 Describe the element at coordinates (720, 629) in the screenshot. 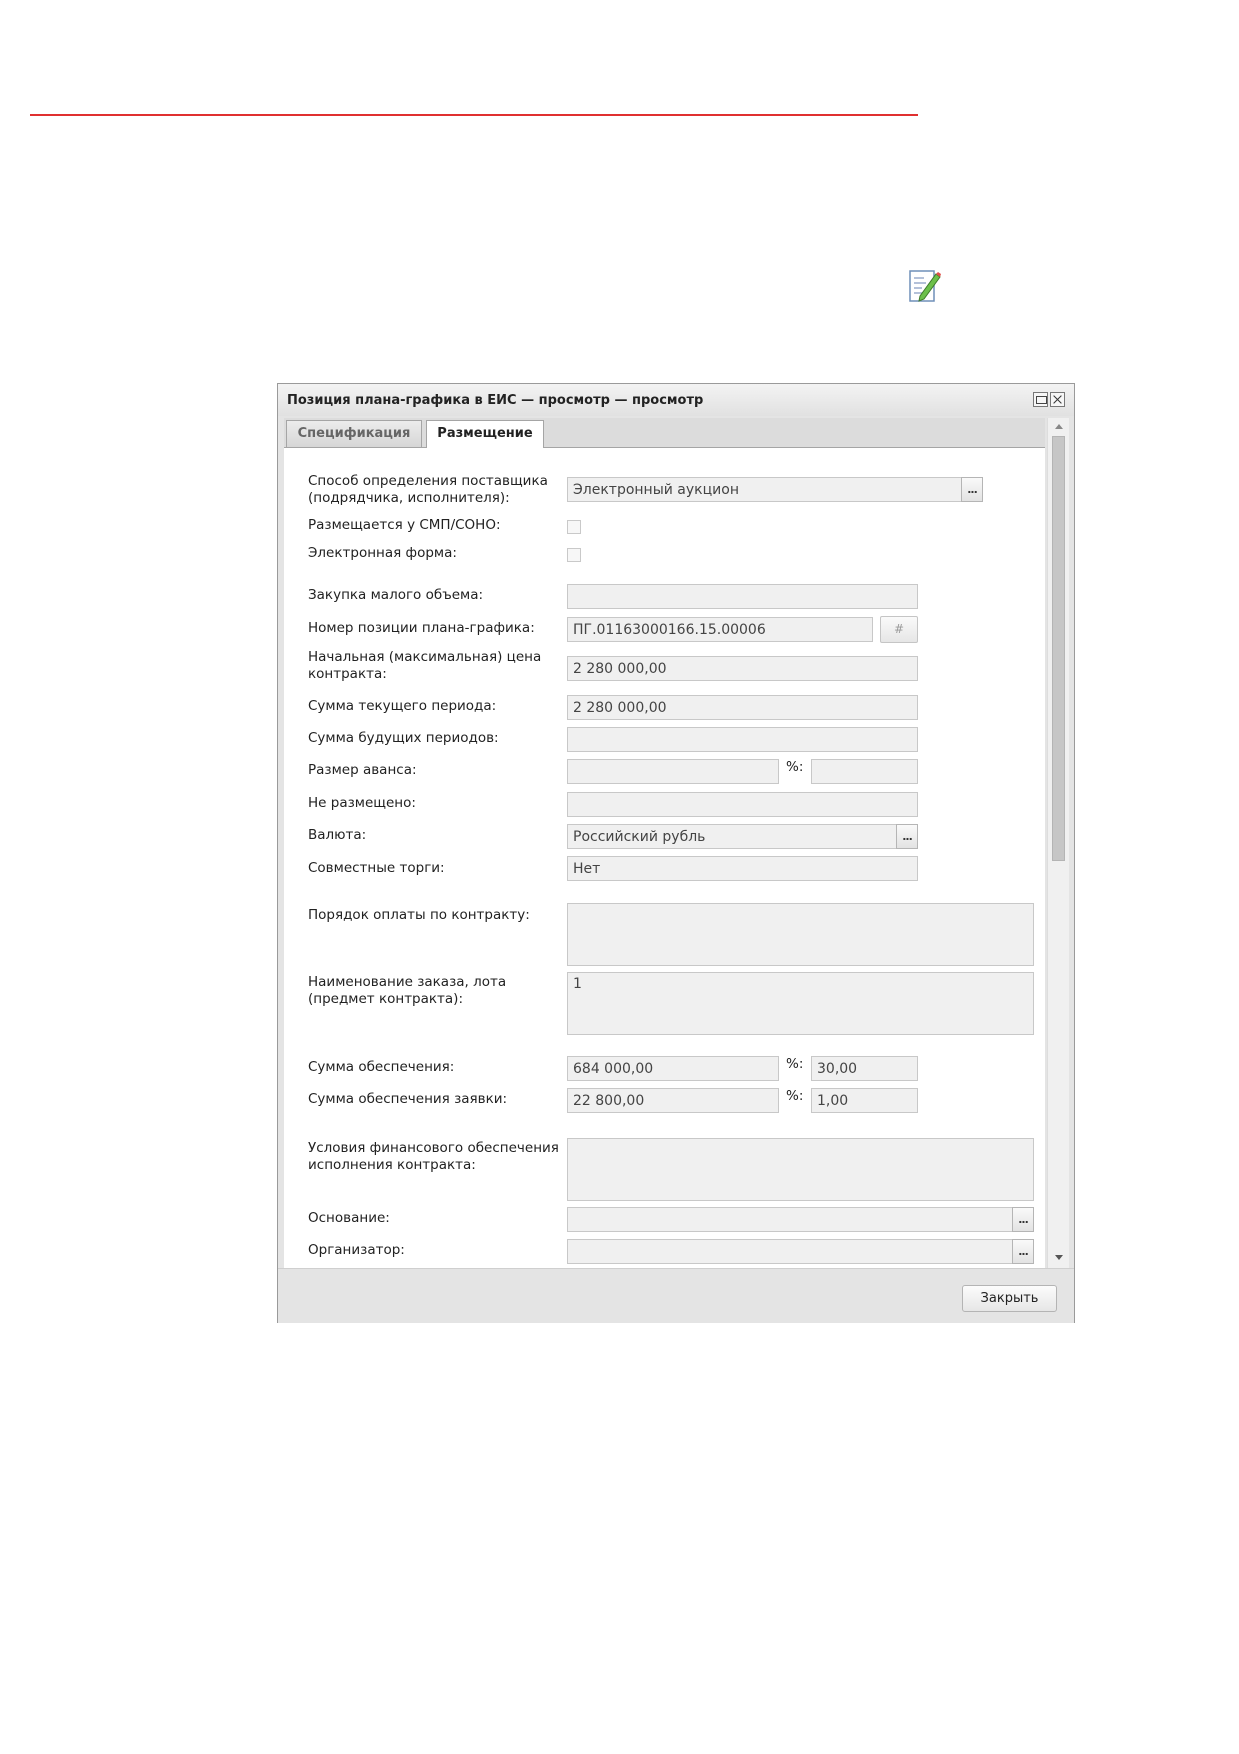

I see `position-number-field: ПГ.01163000166.15.00006` at that location.